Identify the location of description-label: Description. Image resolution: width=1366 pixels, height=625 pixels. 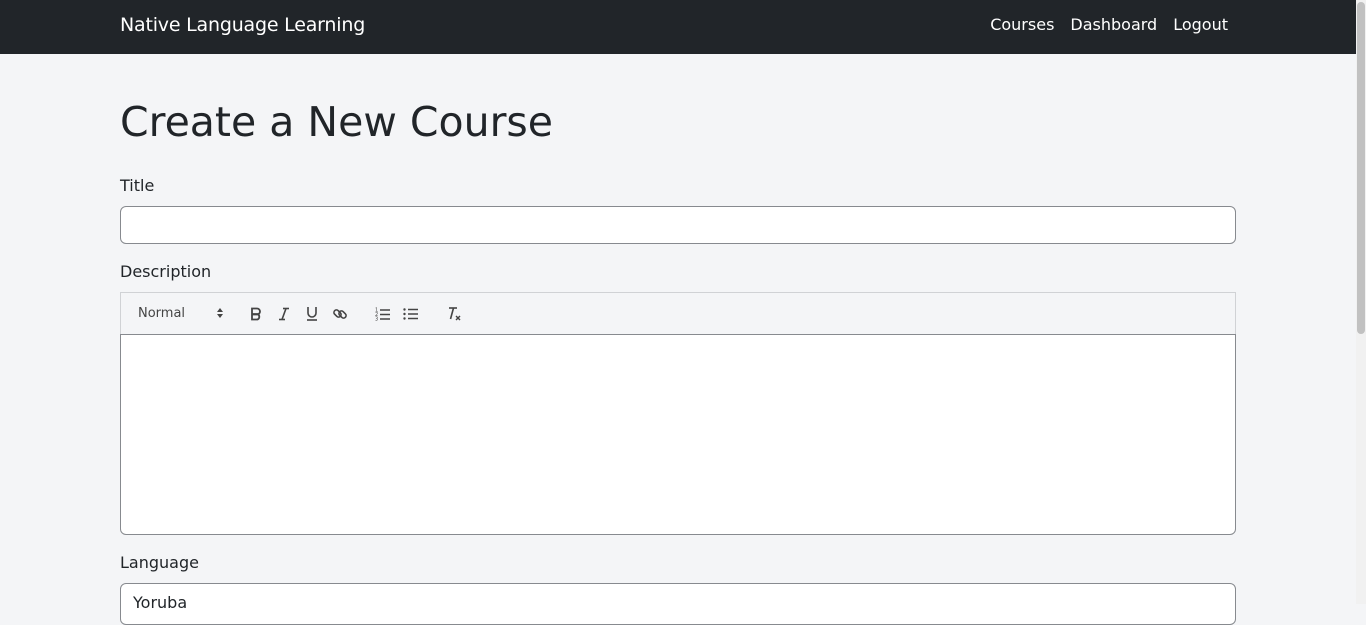
(166, 271).